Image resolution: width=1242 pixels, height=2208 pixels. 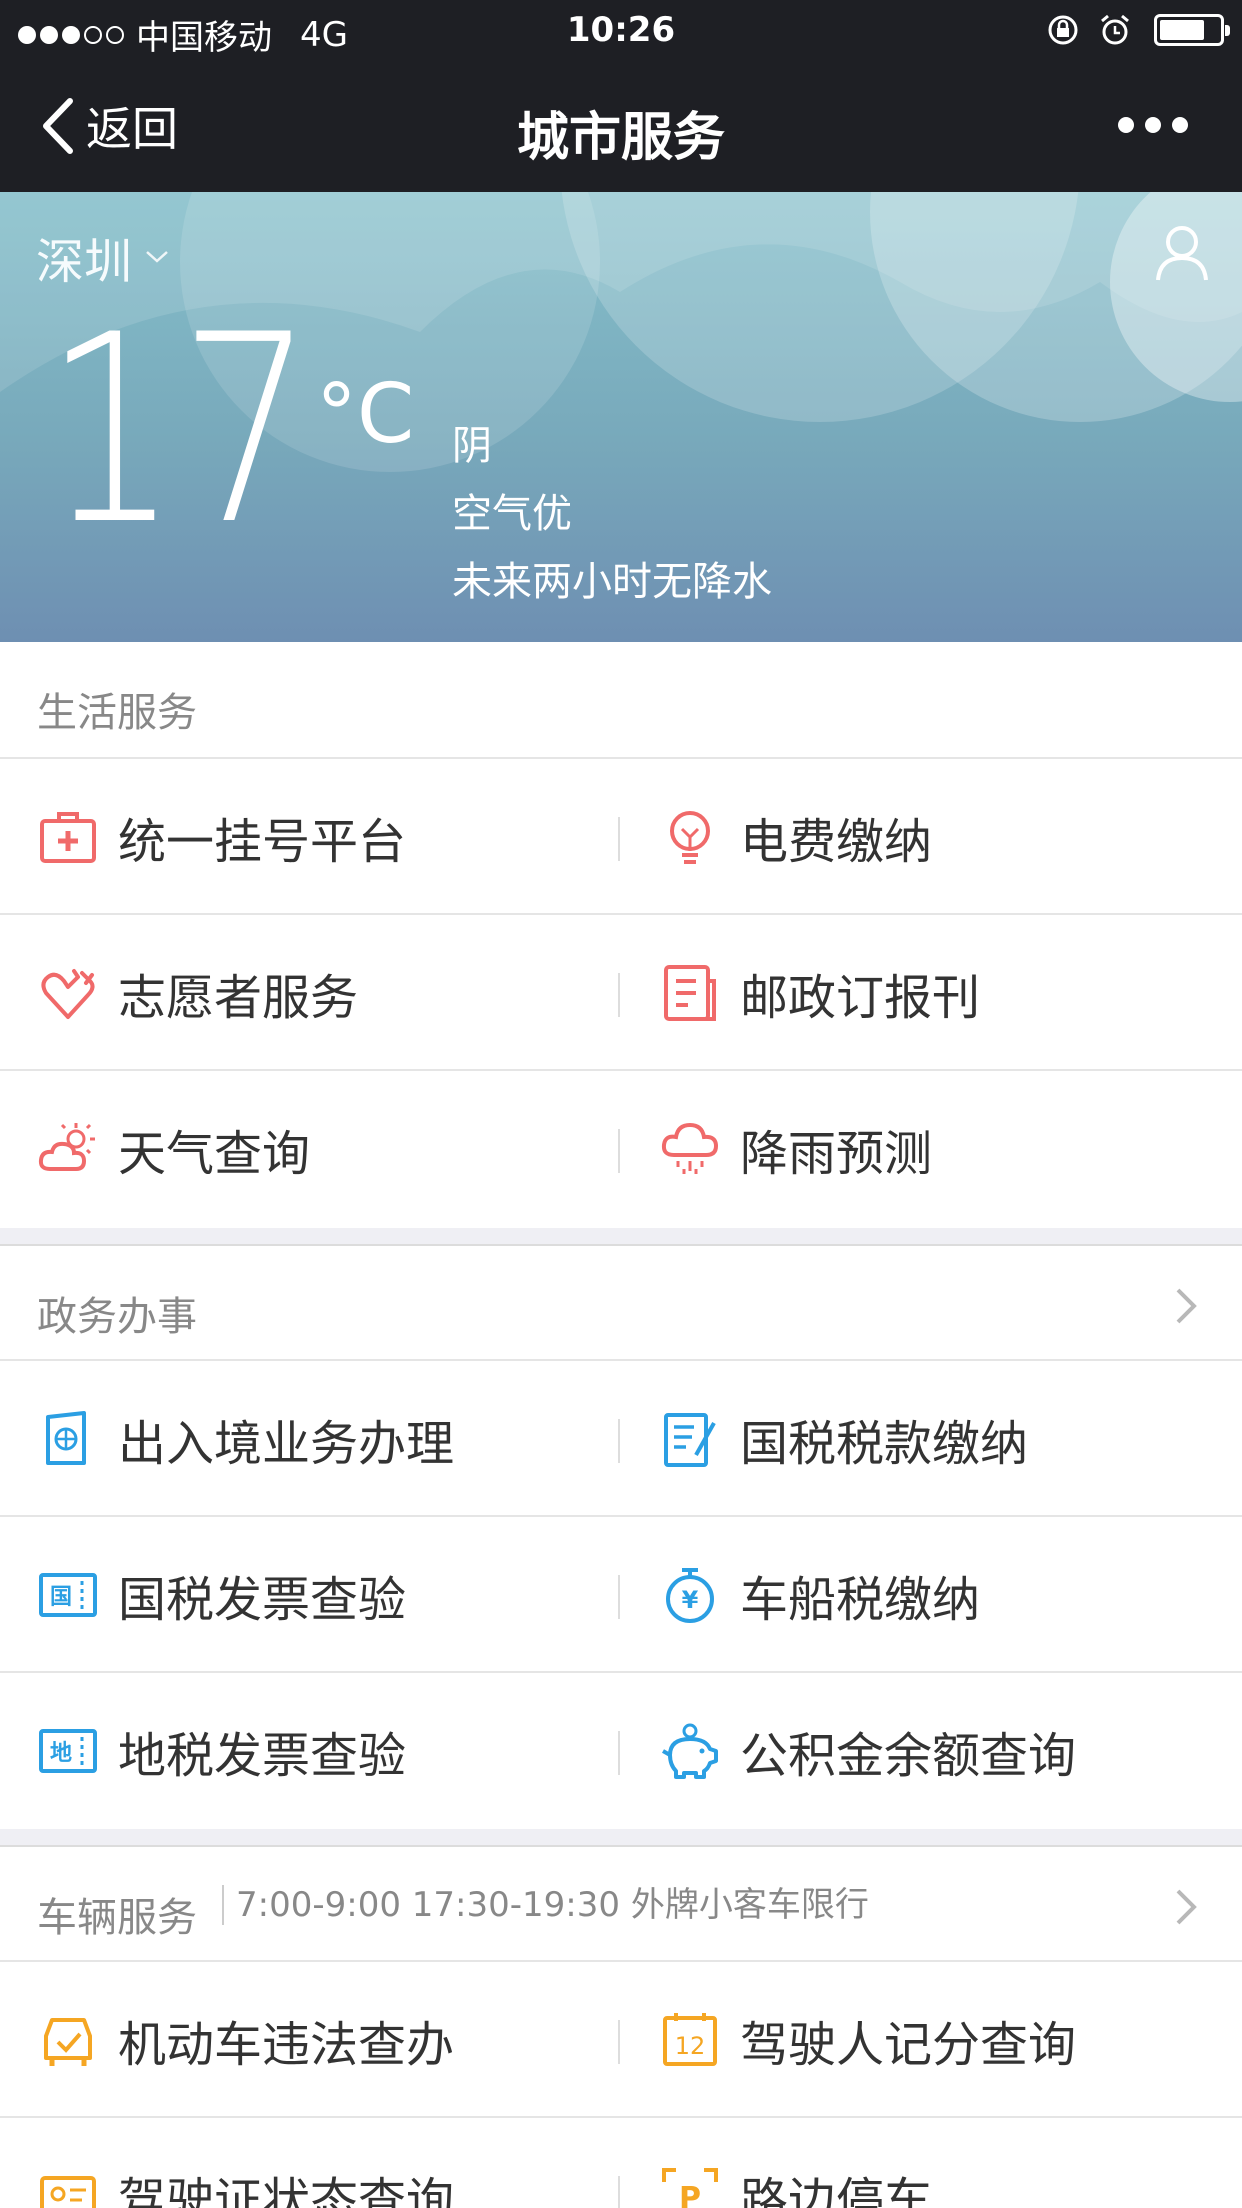 I want to click on service-item-volunteer: 志愿者服务, so click(x=198, y=993).